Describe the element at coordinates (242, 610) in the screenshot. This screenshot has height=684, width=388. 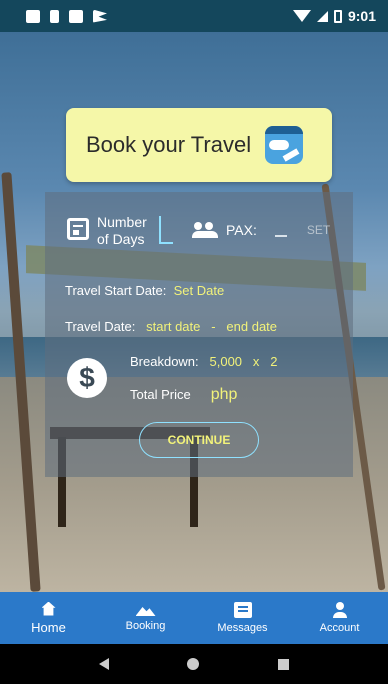
I see `message-icon` at that location.